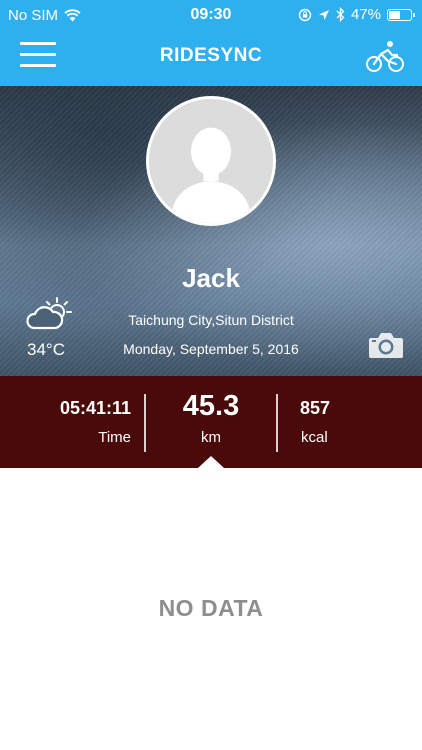 The height and width of the screenshot is (750, 422). What do you see at coordinates (211, 161) in the screenshot?
I see `default-avatar-icon` at bounding box center [211, 161].